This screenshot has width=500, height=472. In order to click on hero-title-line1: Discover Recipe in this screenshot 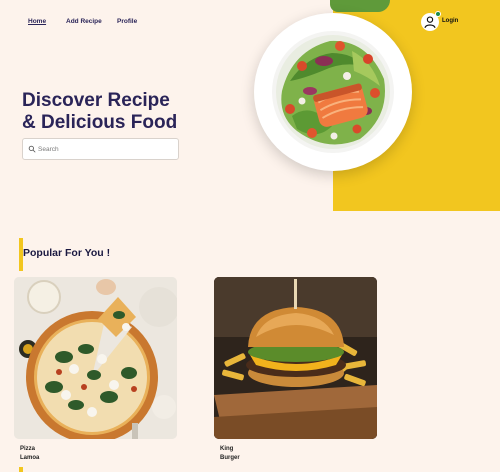, I will do `click(96, 100)`.